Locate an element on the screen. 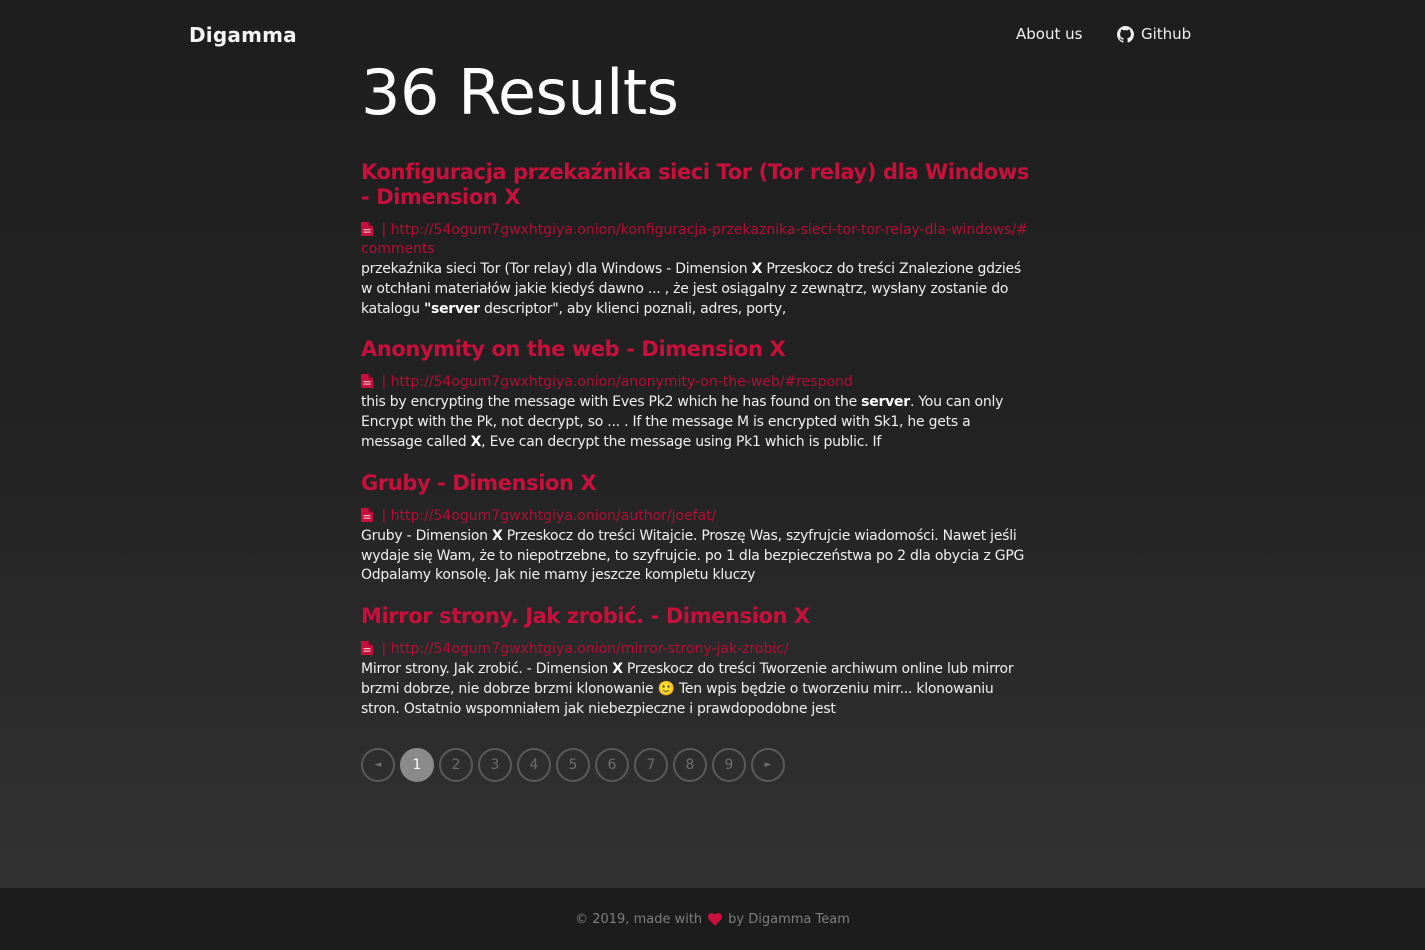 The height and width of the screenshot is (950, 1425). nav-github-link: Github is located at coordinates (1154, 34).